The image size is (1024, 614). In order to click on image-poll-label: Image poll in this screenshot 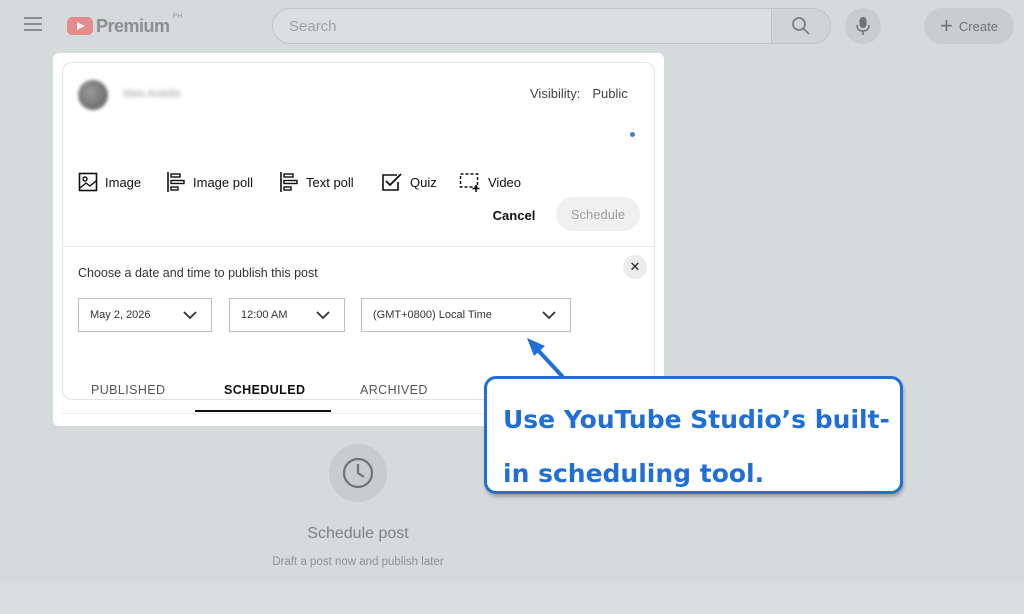, I will do `click(223, 182)`.